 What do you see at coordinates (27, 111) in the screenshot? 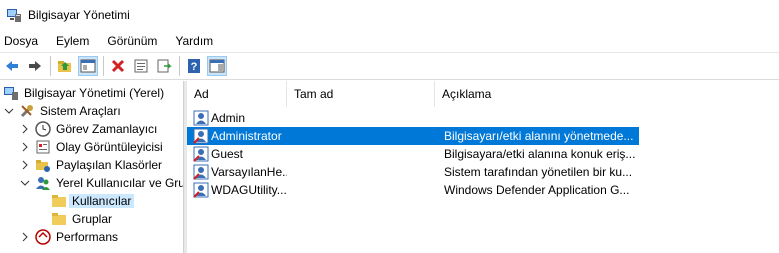
I see `tools-icon` at bounding box center [27, 111].